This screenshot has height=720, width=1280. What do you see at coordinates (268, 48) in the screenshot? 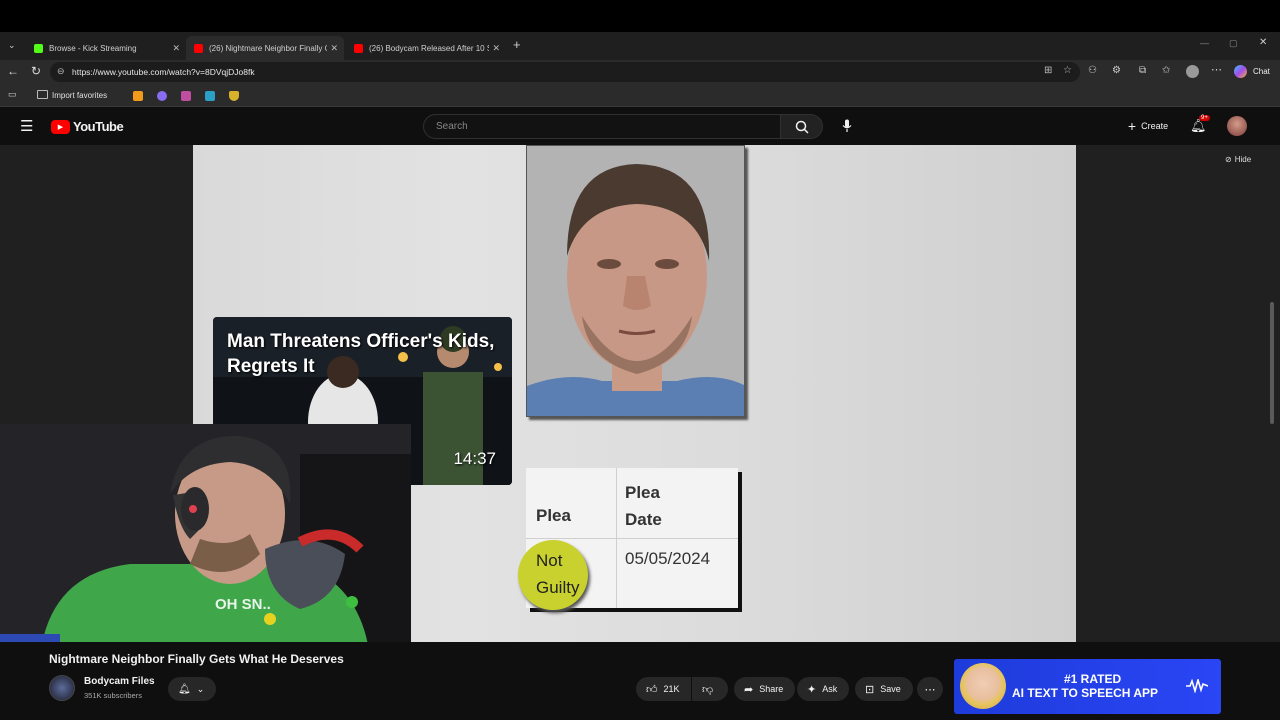
I see `tab-label: (26) Nightmare Neighbor Finally G` at bounding box center [268, 48].